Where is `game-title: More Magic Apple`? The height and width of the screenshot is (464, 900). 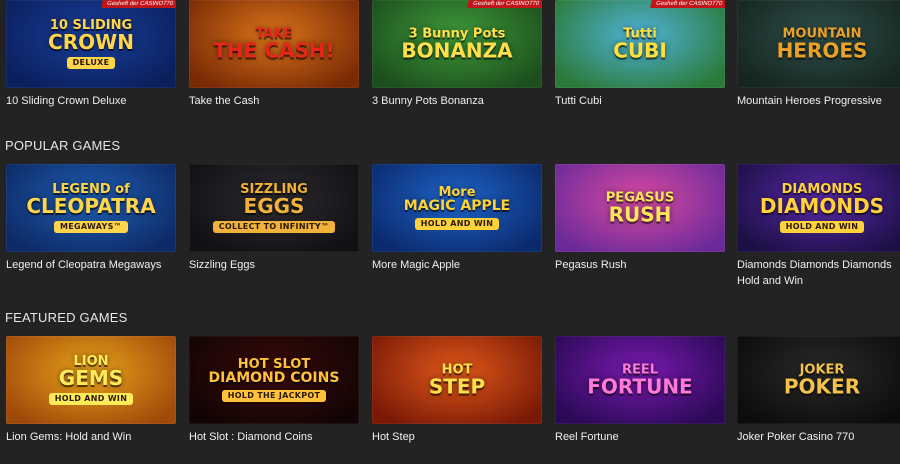
game-title: More Magic Apple is located at coordinates (457, 265).